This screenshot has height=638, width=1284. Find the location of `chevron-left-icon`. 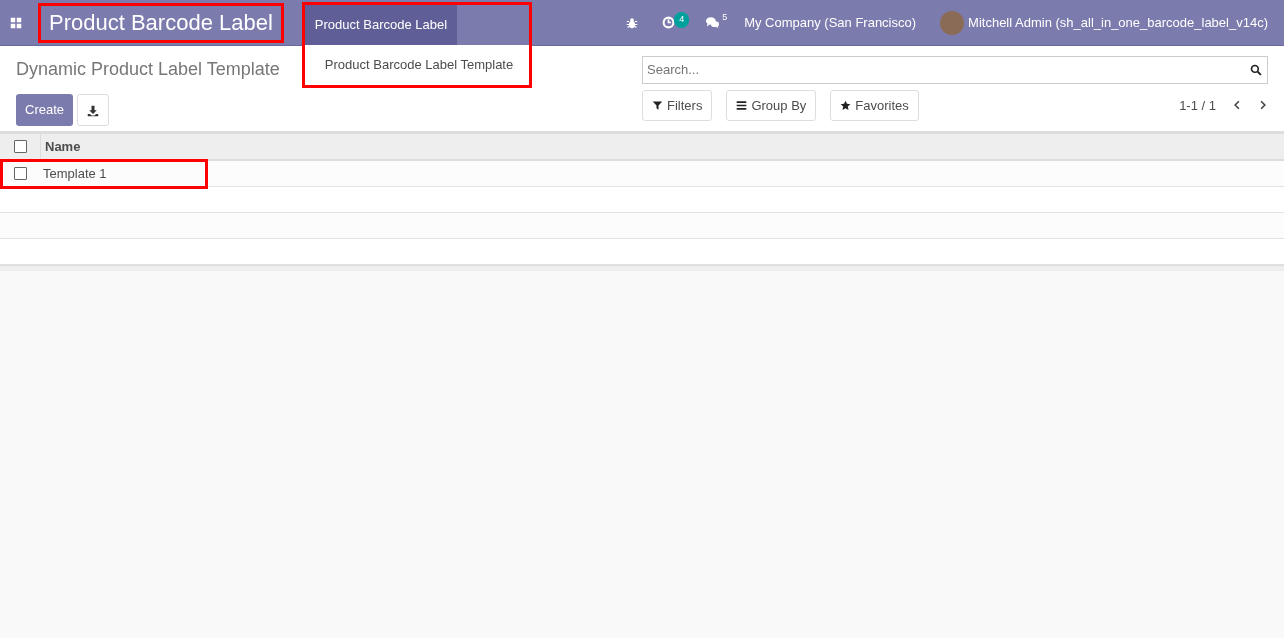

chevron-left-icon is located at coordinates (1237, 105).